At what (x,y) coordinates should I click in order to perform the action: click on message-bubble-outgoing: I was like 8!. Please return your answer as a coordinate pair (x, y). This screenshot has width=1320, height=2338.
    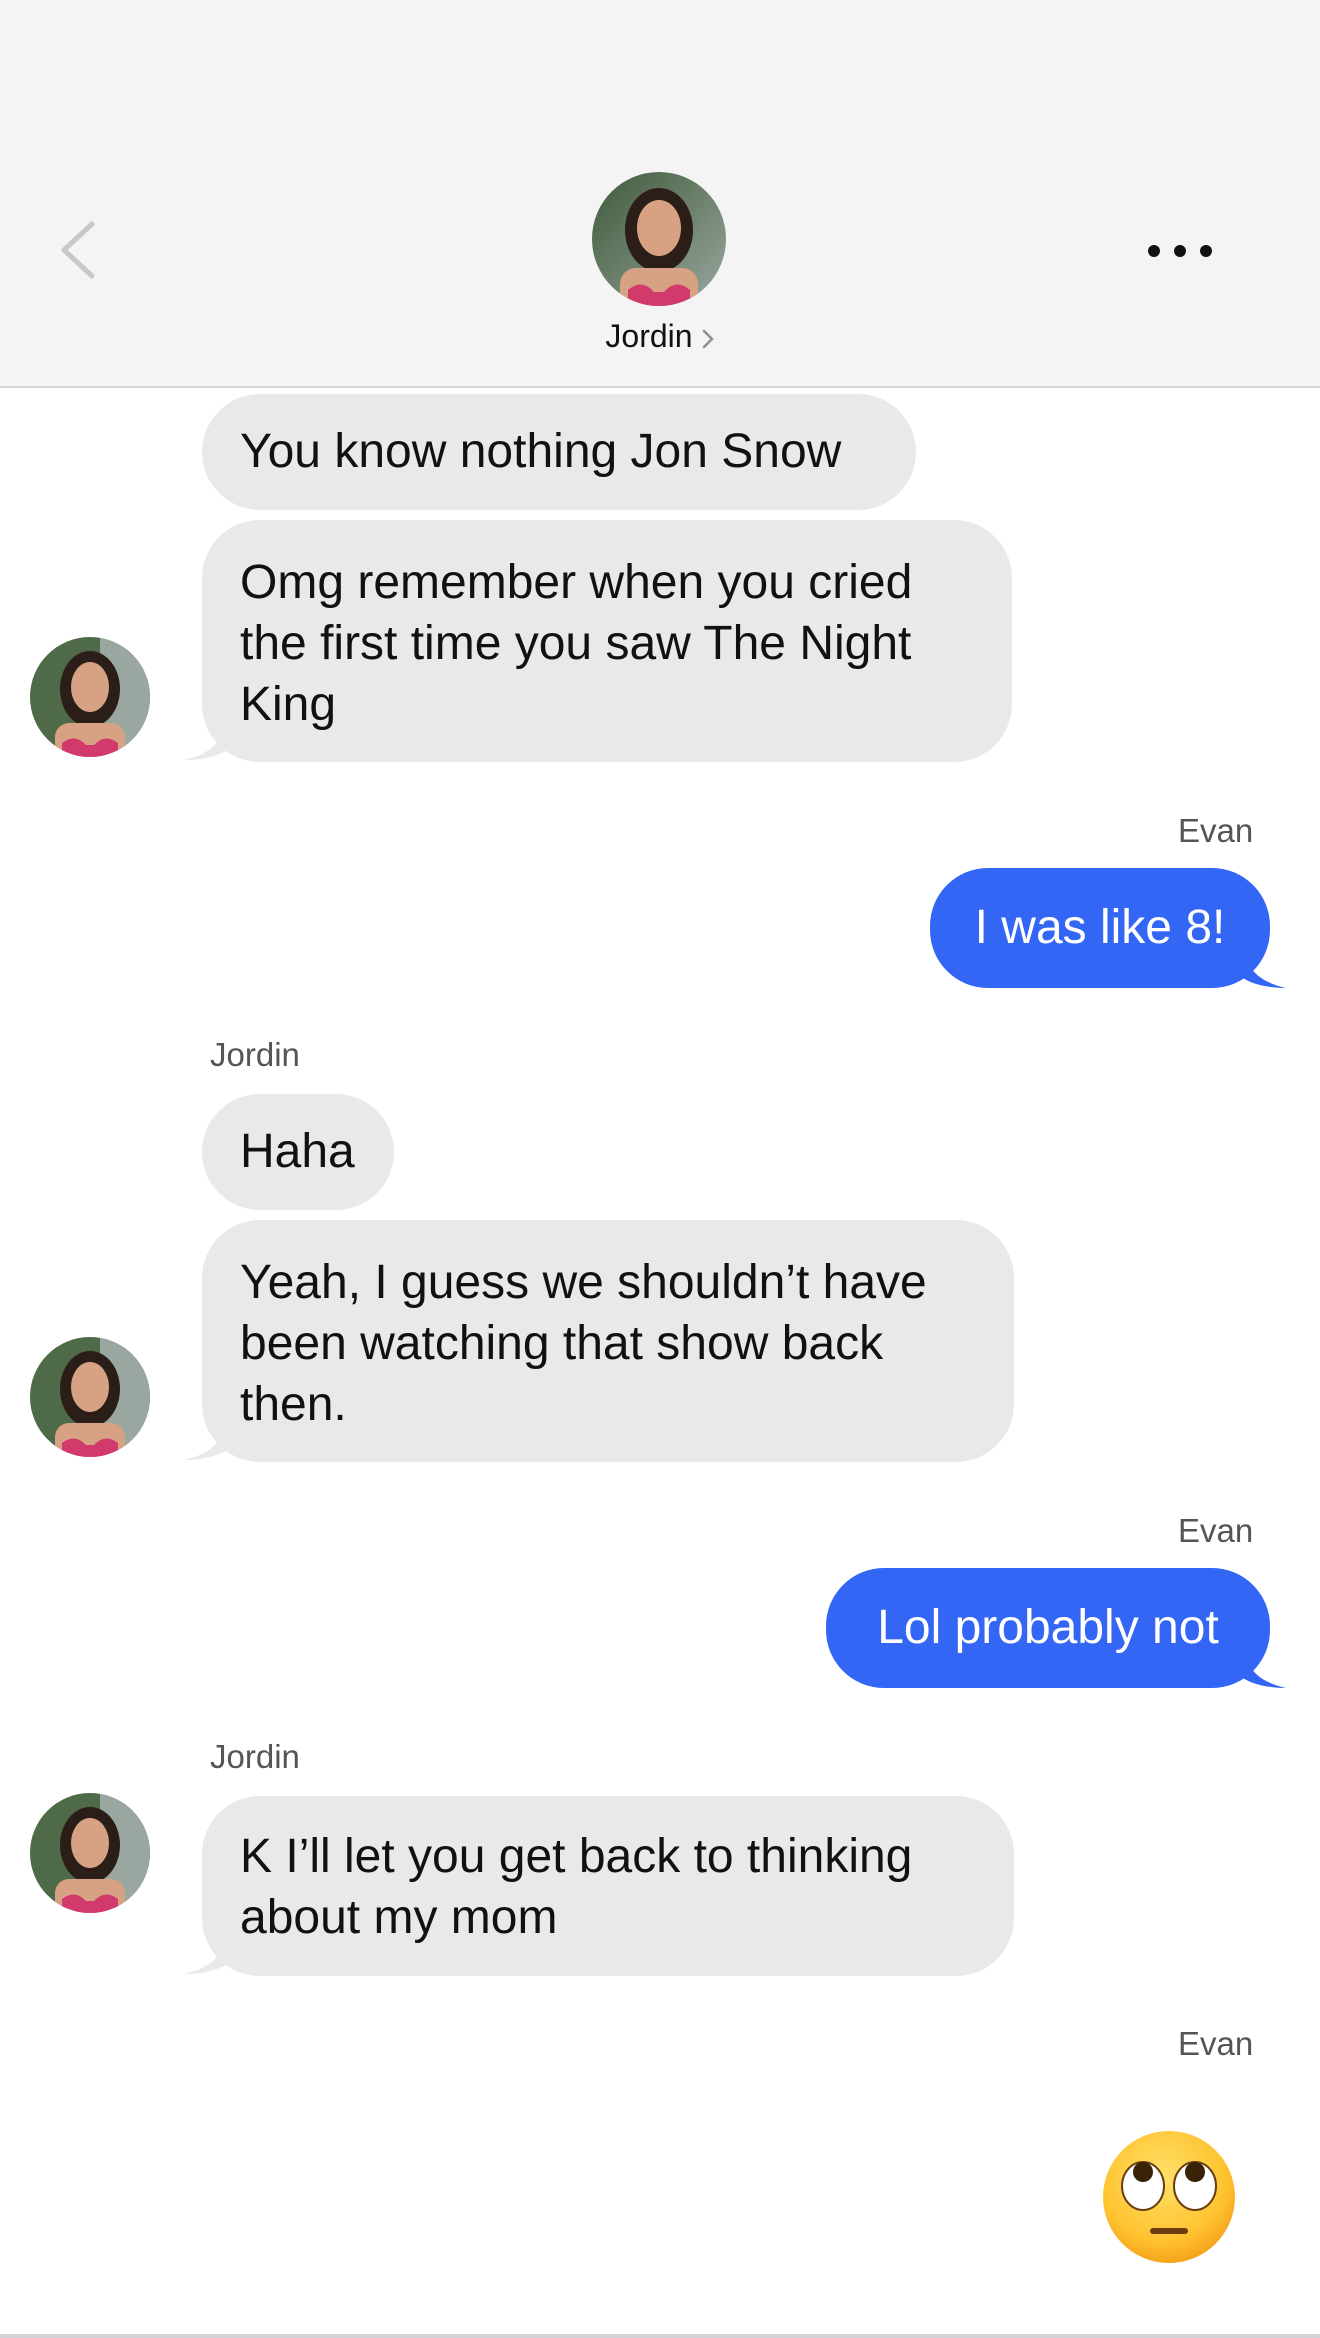
    Looking at the image, I should click on (1100, 928).